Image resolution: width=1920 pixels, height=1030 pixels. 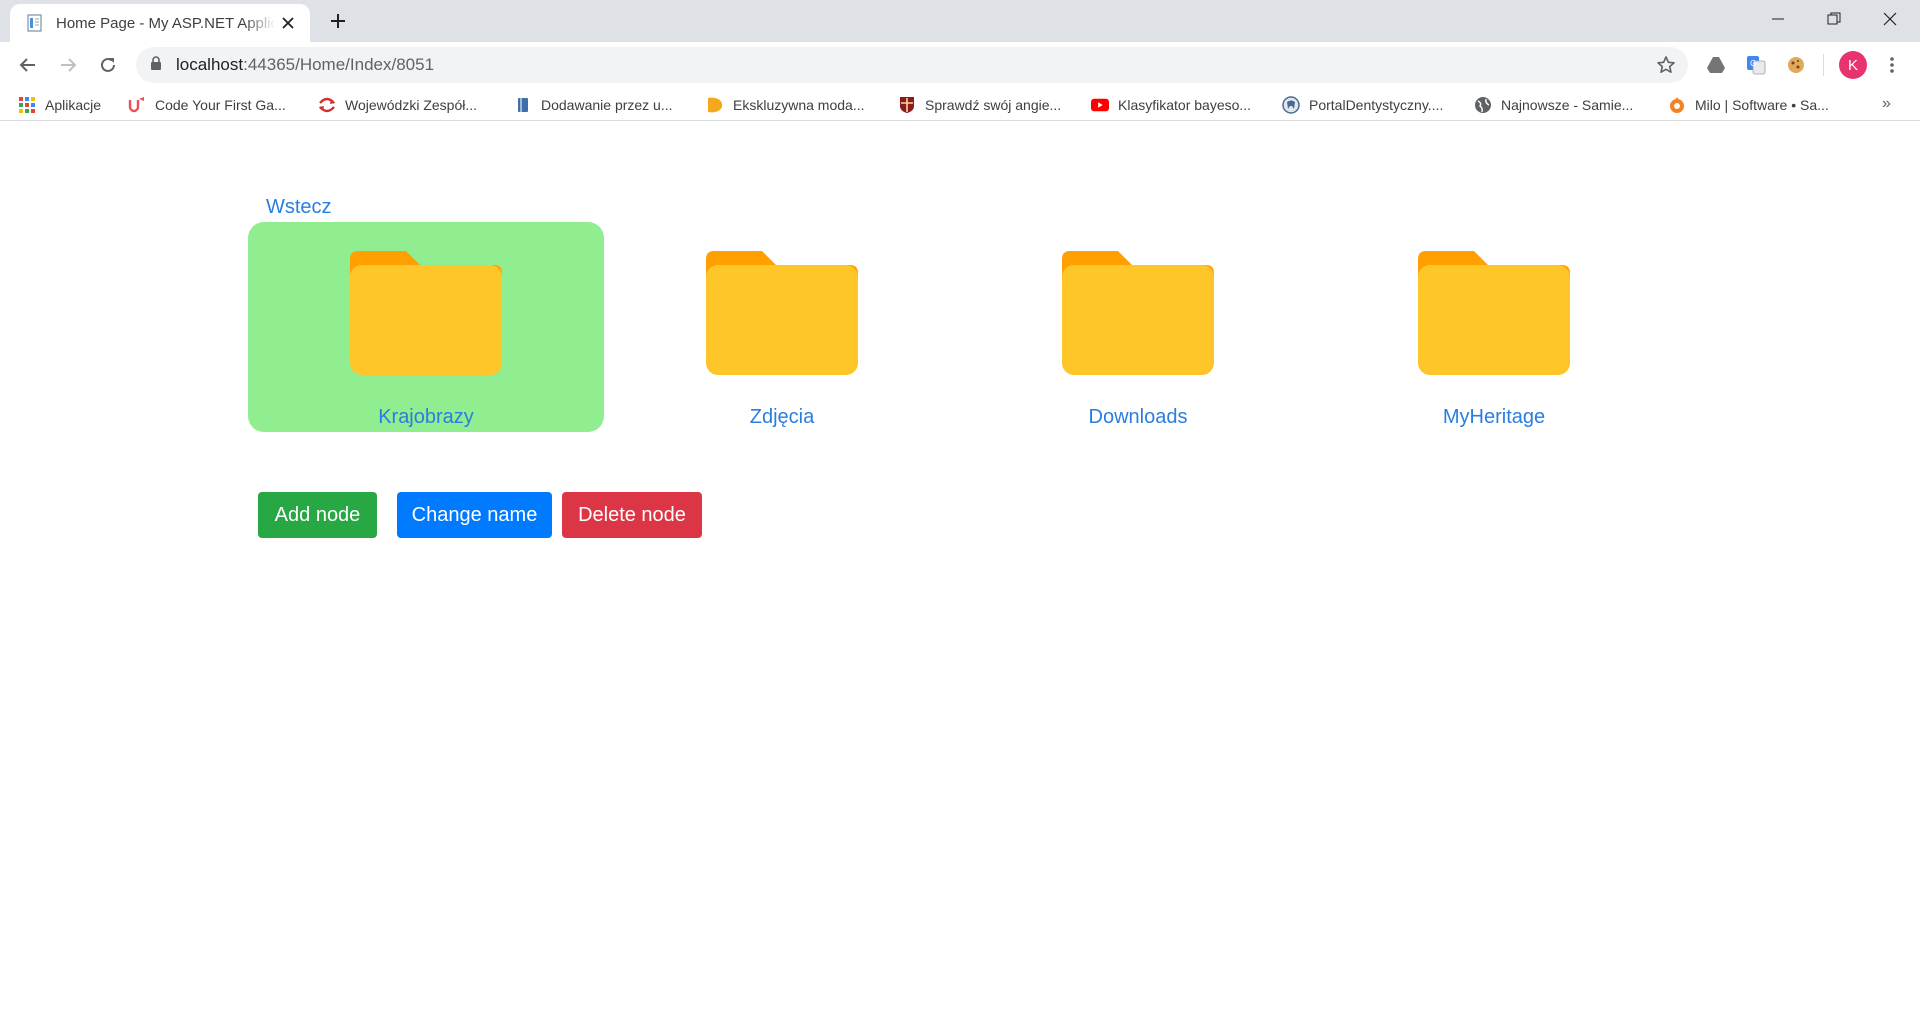 I want to click on url-text: localhost:44365/Home/Index/8051, so click(x=305, y=65).